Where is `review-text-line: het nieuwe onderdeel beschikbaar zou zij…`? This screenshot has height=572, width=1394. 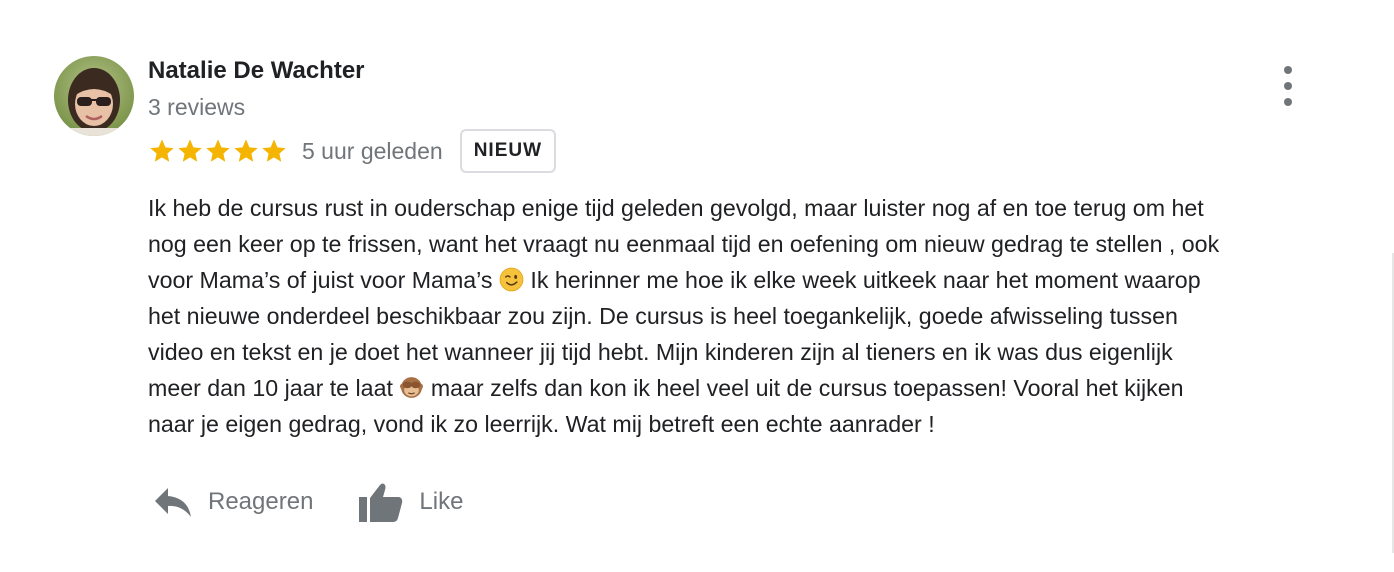 review-text-line: het nieuwe onderdeel beschikbaar zou zij… is located at coordinates (663, 316).